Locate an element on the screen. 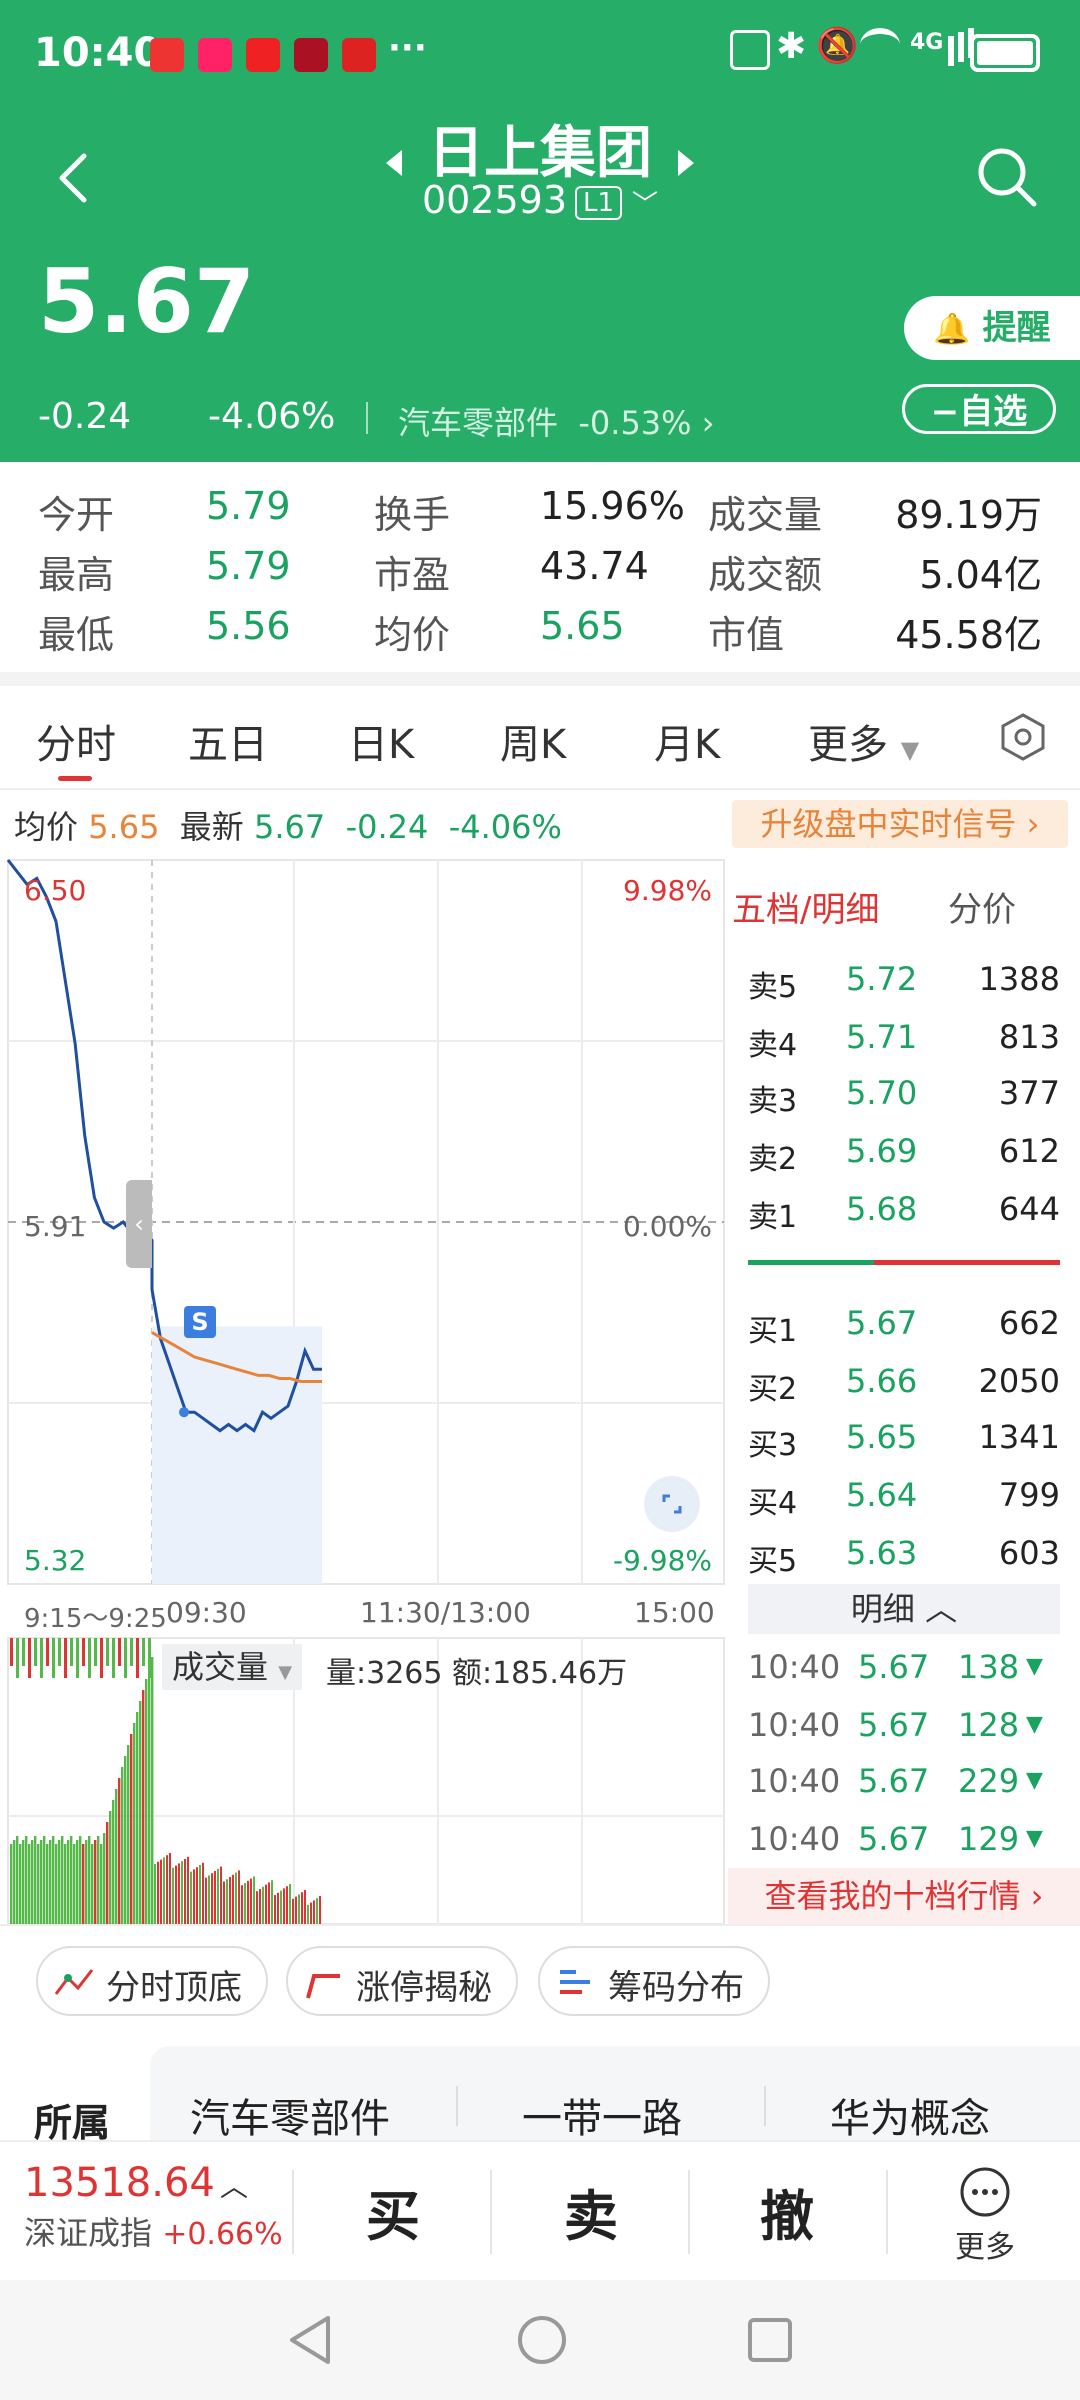 The height and width of the screenshot is (2400, 1080). stat-label: 均价 is located at coordinates (412, 635).